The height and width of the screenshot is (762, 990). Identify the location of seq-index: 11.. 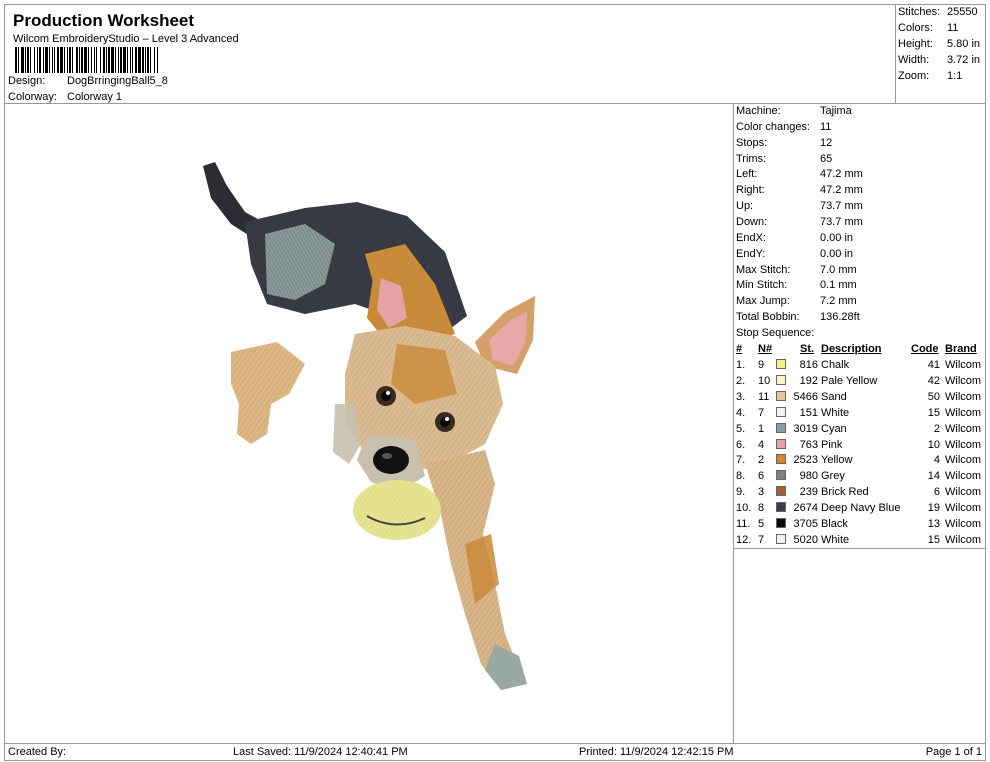
(743, 524).